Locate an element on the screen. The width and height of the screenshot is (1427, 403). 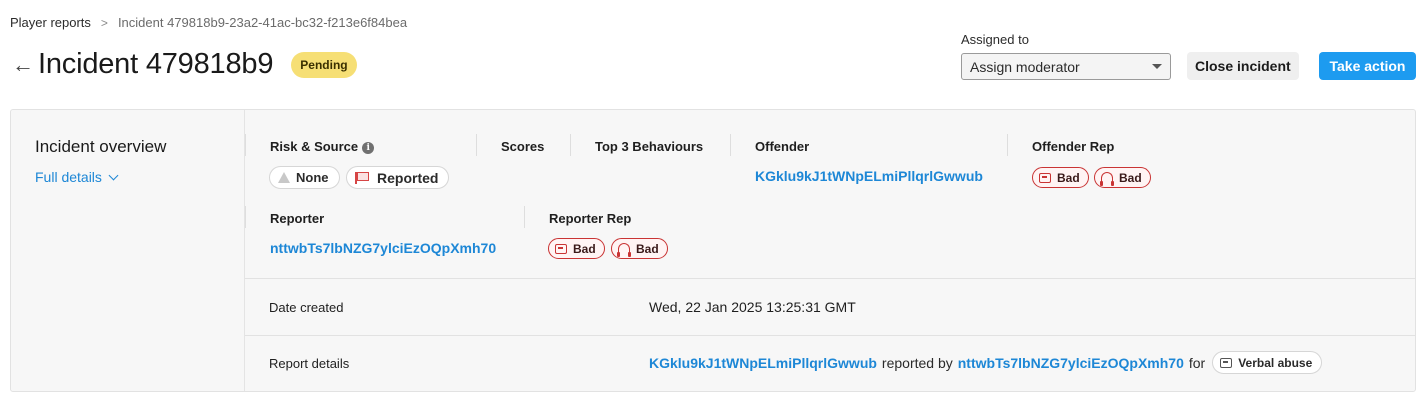
info-icon: i is located at coordinates (368, 148).